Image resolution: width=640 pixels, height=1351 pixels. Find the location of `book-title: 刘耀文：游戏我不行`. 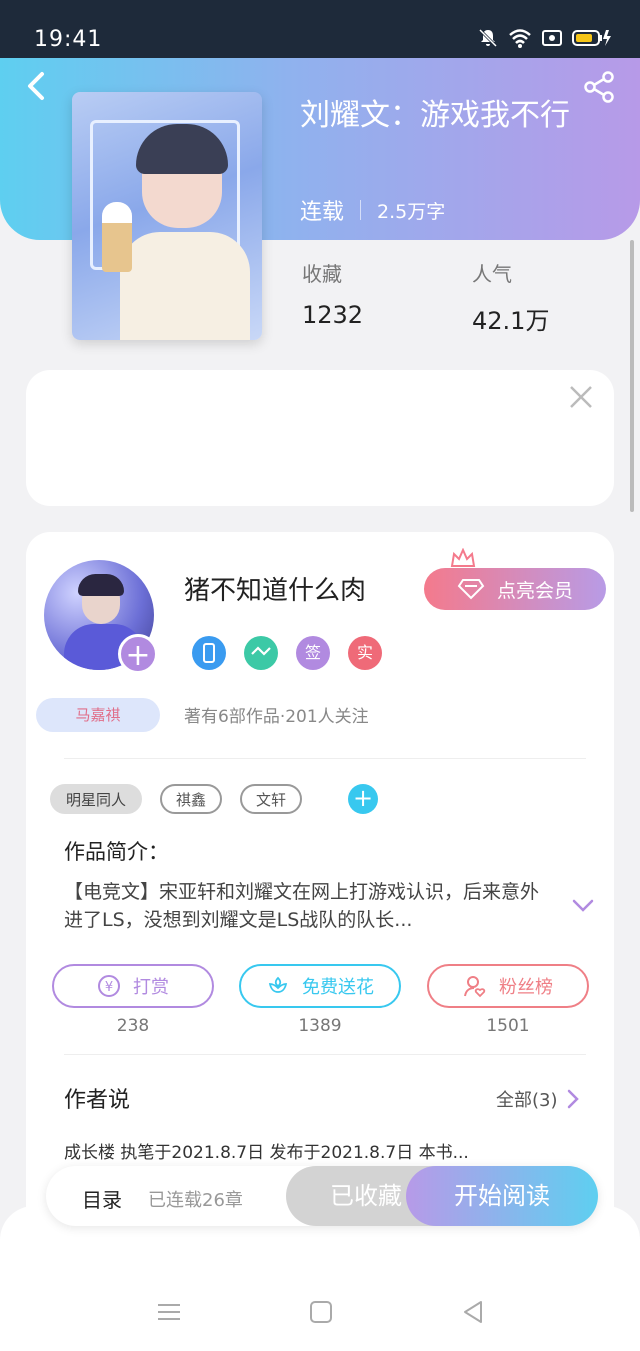

book-title: 刘耀文：游戏我不行 is located at coordinates (435, 115).